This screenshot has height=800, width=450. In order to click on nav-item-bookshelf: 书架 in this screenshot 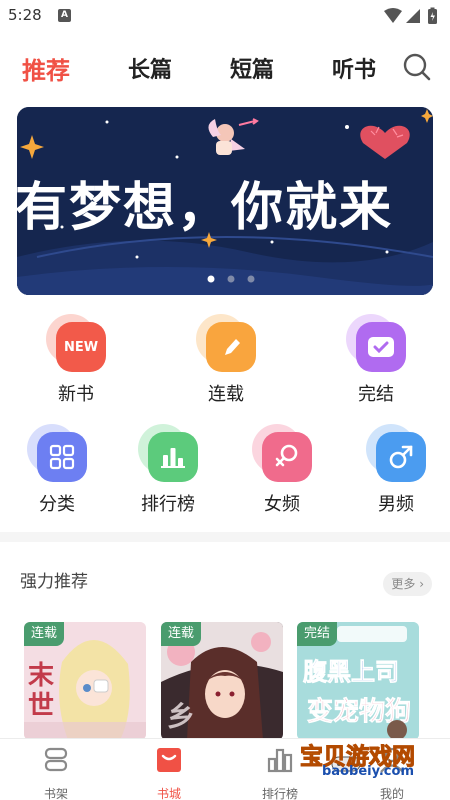, I will do `click(56, 773)`.